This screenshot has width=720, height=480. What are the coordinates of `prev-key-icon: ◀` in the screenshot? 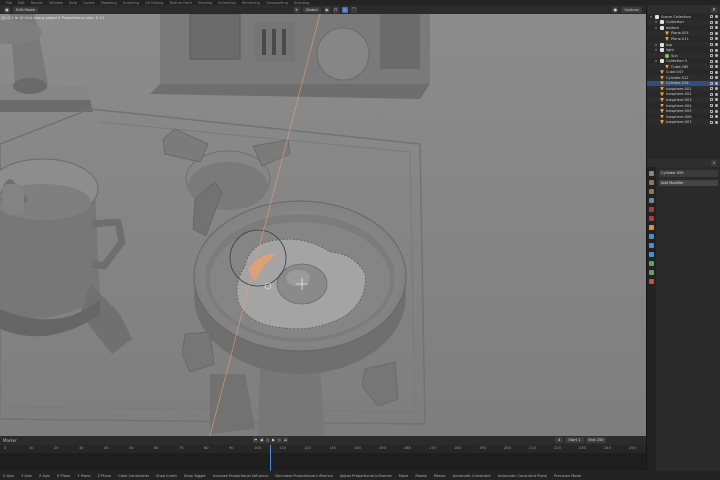 It's located at (261, 440).